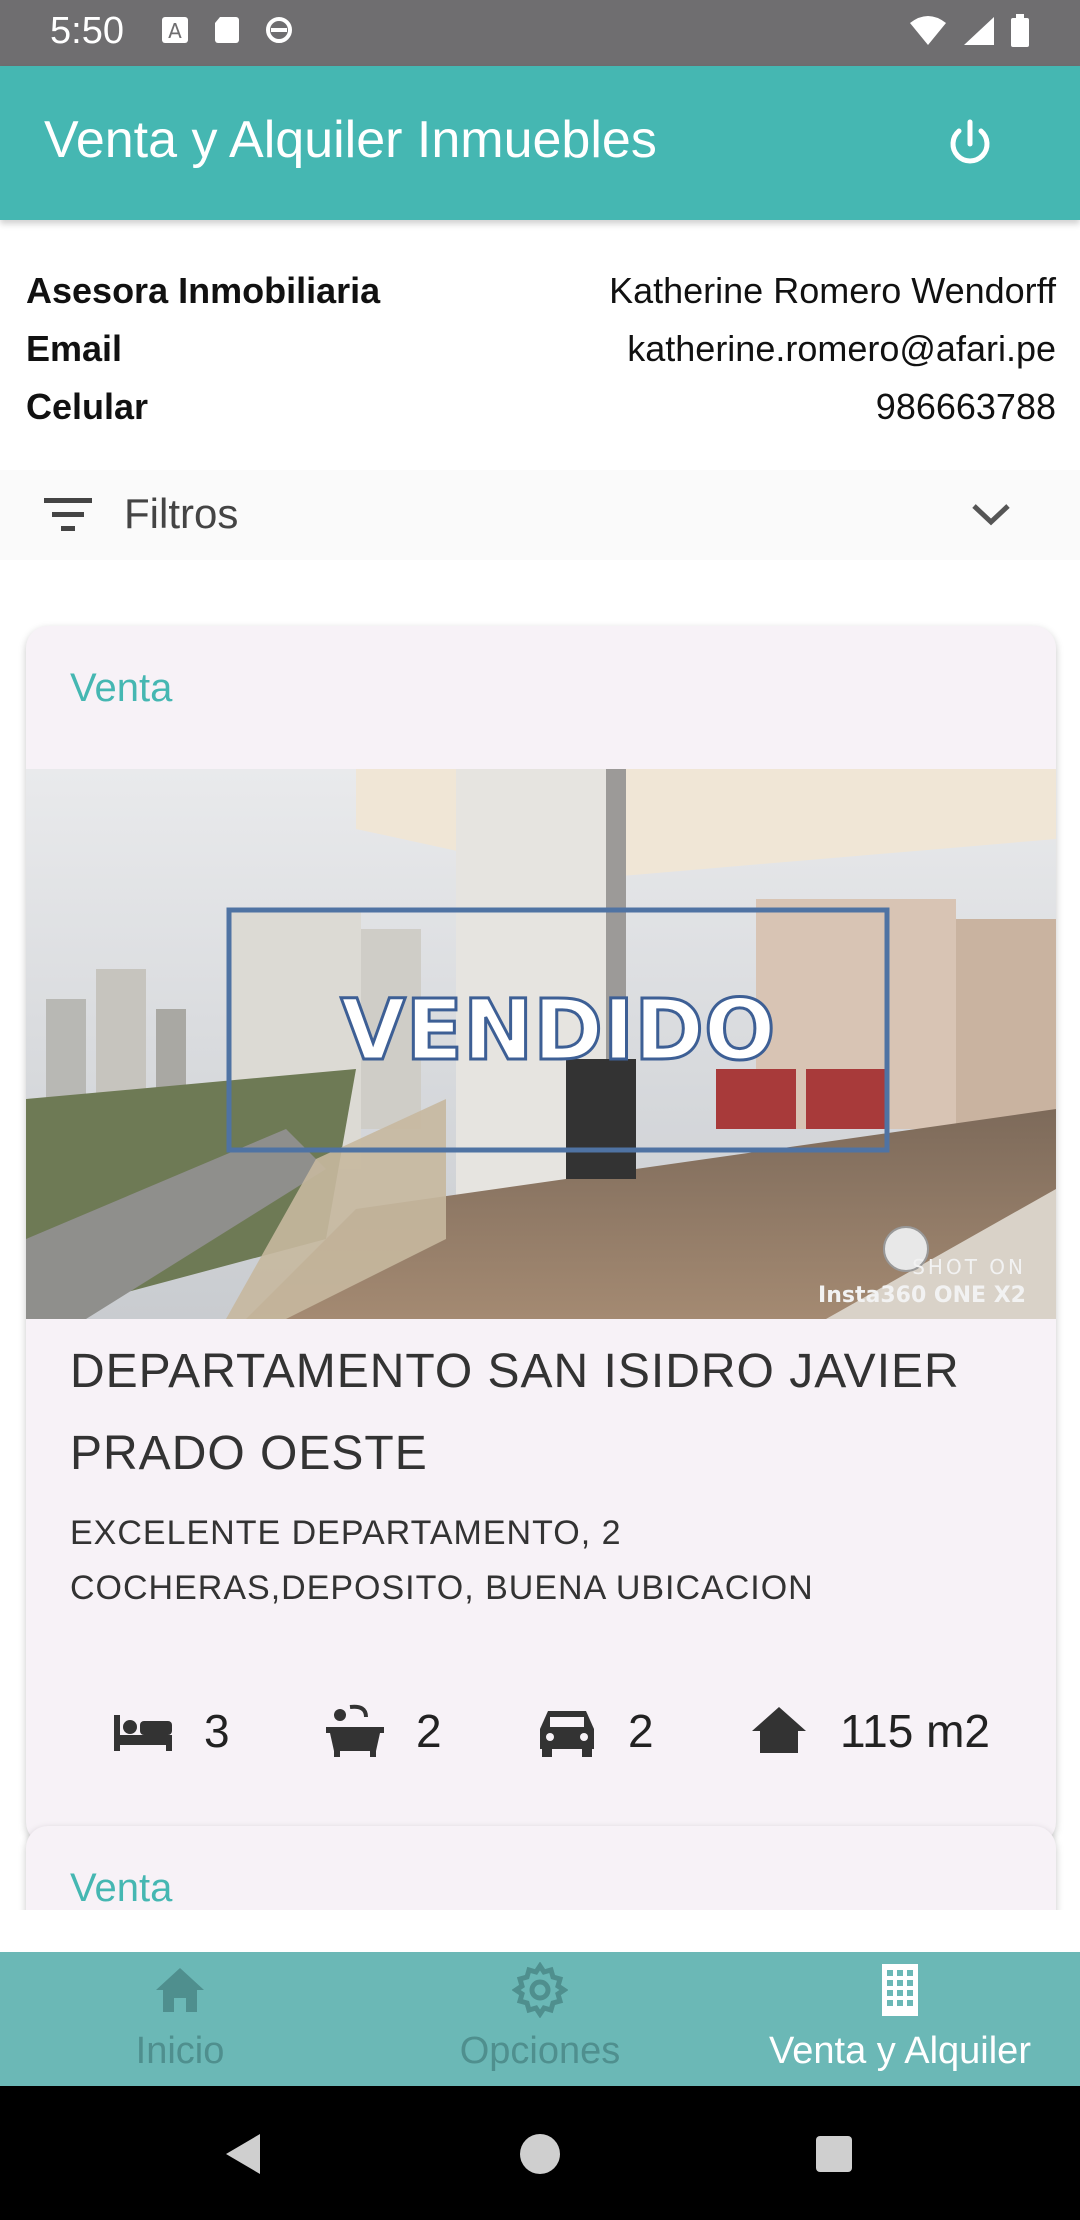 The image size is (1080, 2220). What do you see at coordinates (243, 2154) in the screenshot?
I see `back-icon` at bounding box center [243, 2154].